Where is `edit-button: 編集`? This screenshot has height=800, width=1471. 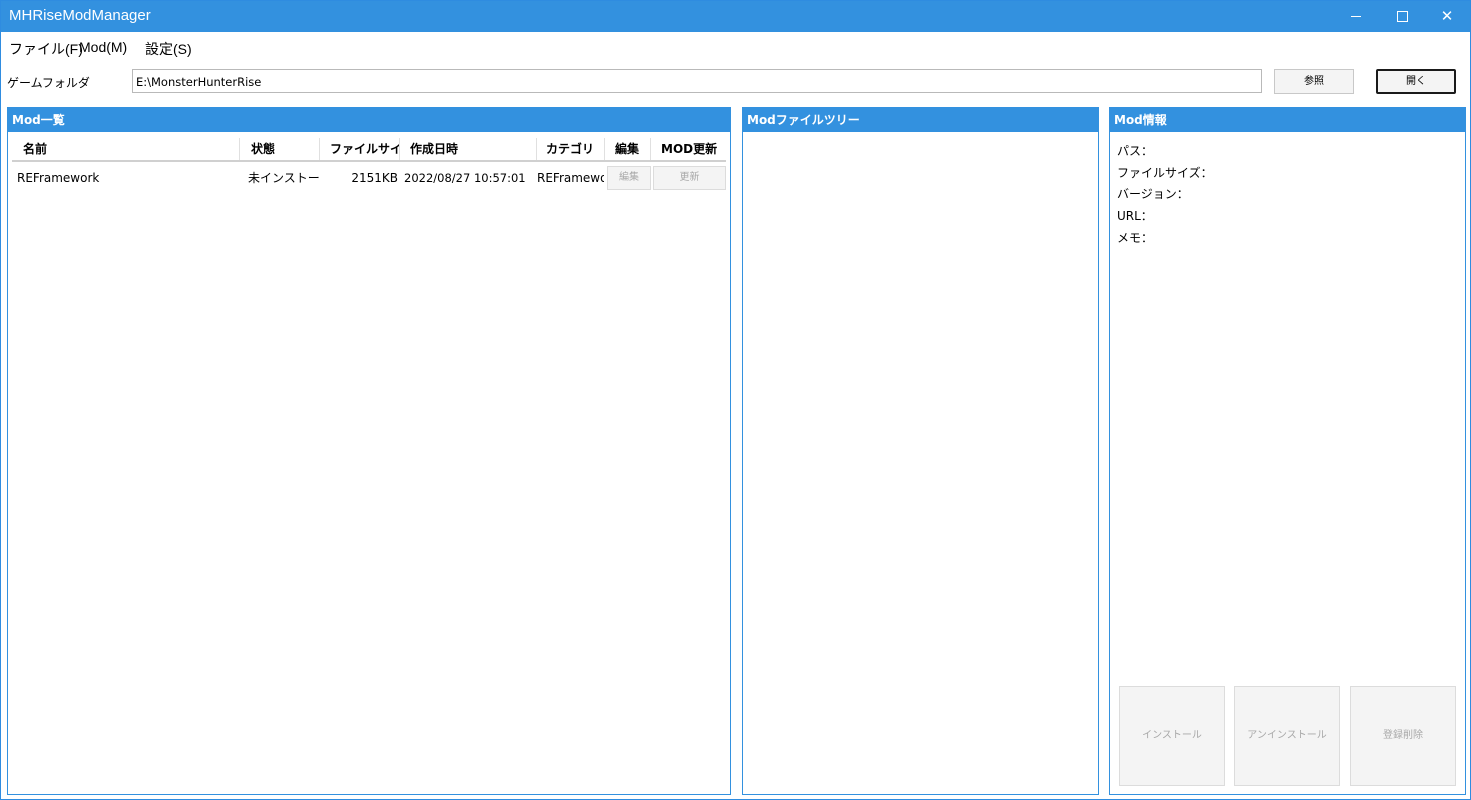 edit-button: 編集 is located at coordinates (629, 178).